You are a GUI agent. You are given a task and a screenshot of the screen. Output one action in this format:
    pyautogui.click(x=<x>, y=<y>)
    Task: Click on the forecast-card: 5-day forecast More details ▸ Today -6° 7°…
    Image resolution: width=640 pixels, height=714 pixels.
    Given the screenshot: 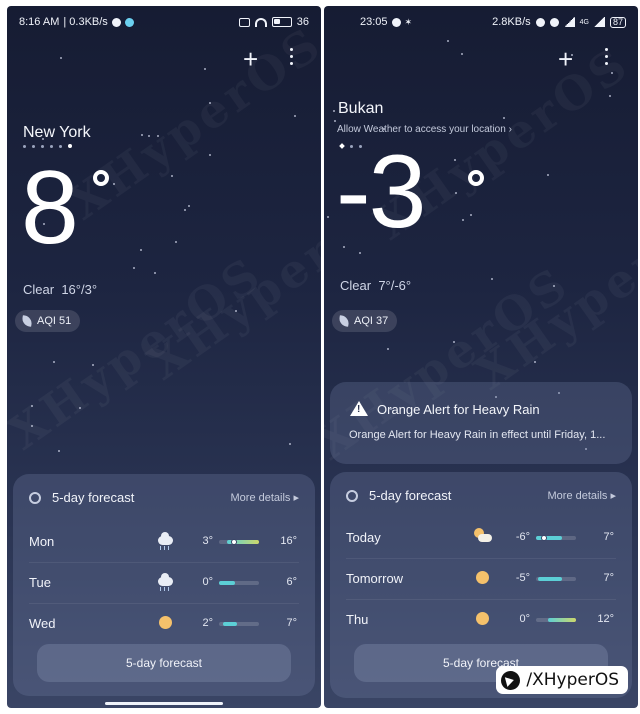 What is the action you would take?
    pyautogui.click(x=481, y=585)
    